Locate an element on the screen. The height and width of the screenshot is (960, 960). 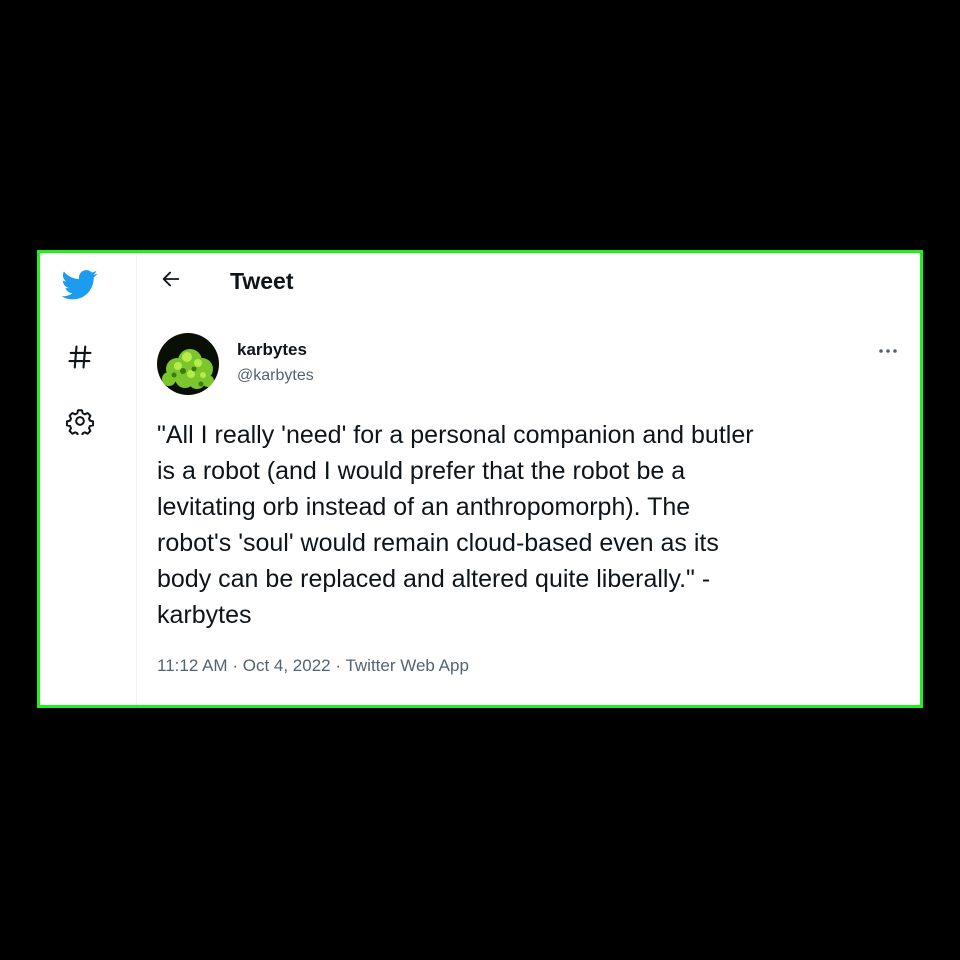
gear-icon is located at coordinates (80, 421).